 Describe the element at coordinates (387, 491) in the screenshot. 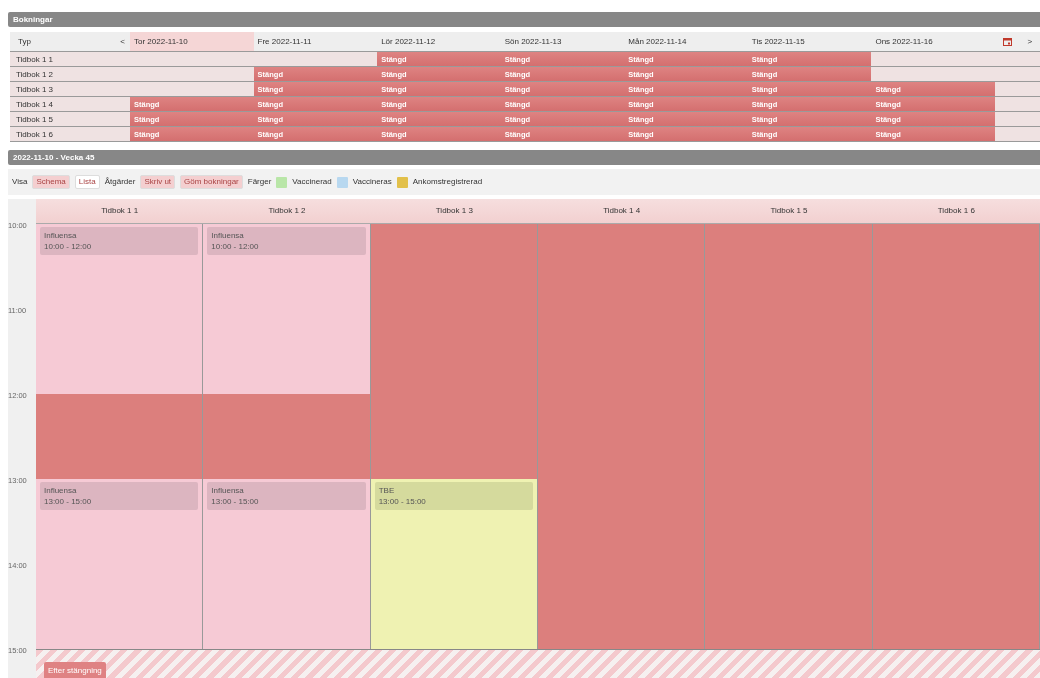

I see `booking-title: TBE` at that location.